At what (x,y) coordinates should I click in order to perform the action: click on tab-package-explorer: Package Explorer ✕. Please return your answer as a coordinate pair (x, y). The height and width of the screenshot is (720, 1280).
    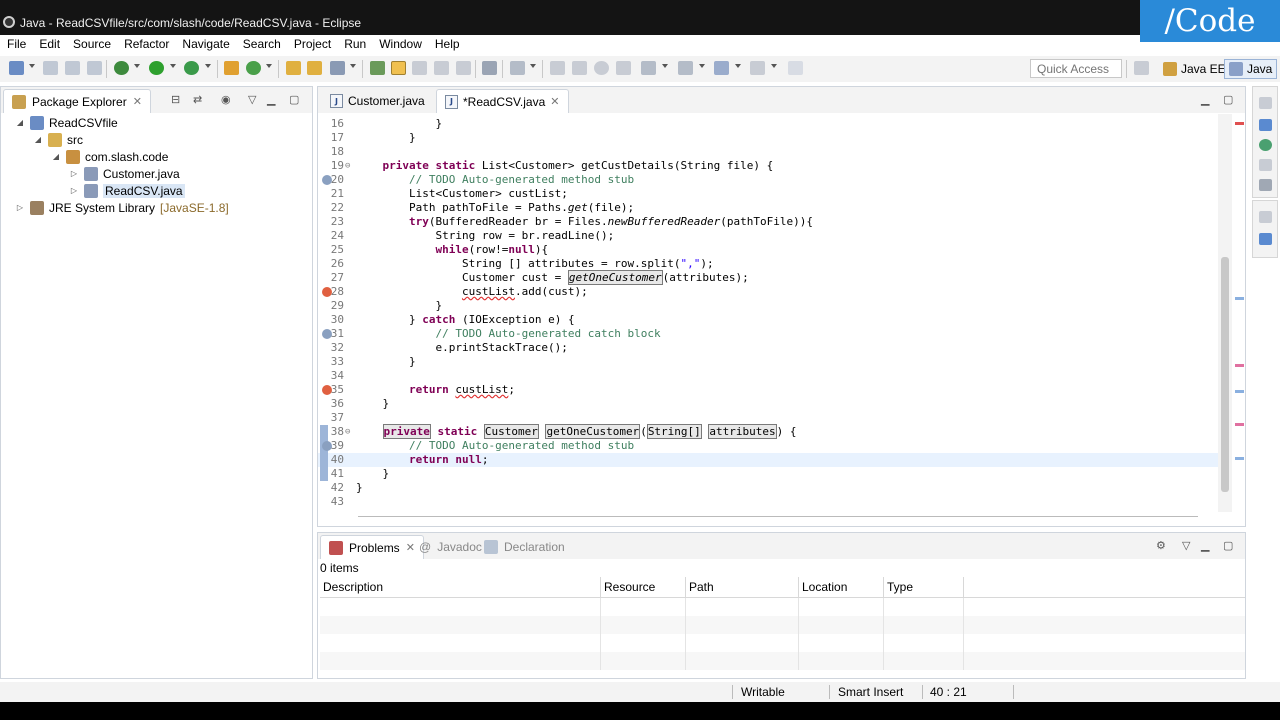
    Looking at the image, I should click on (77, 101).